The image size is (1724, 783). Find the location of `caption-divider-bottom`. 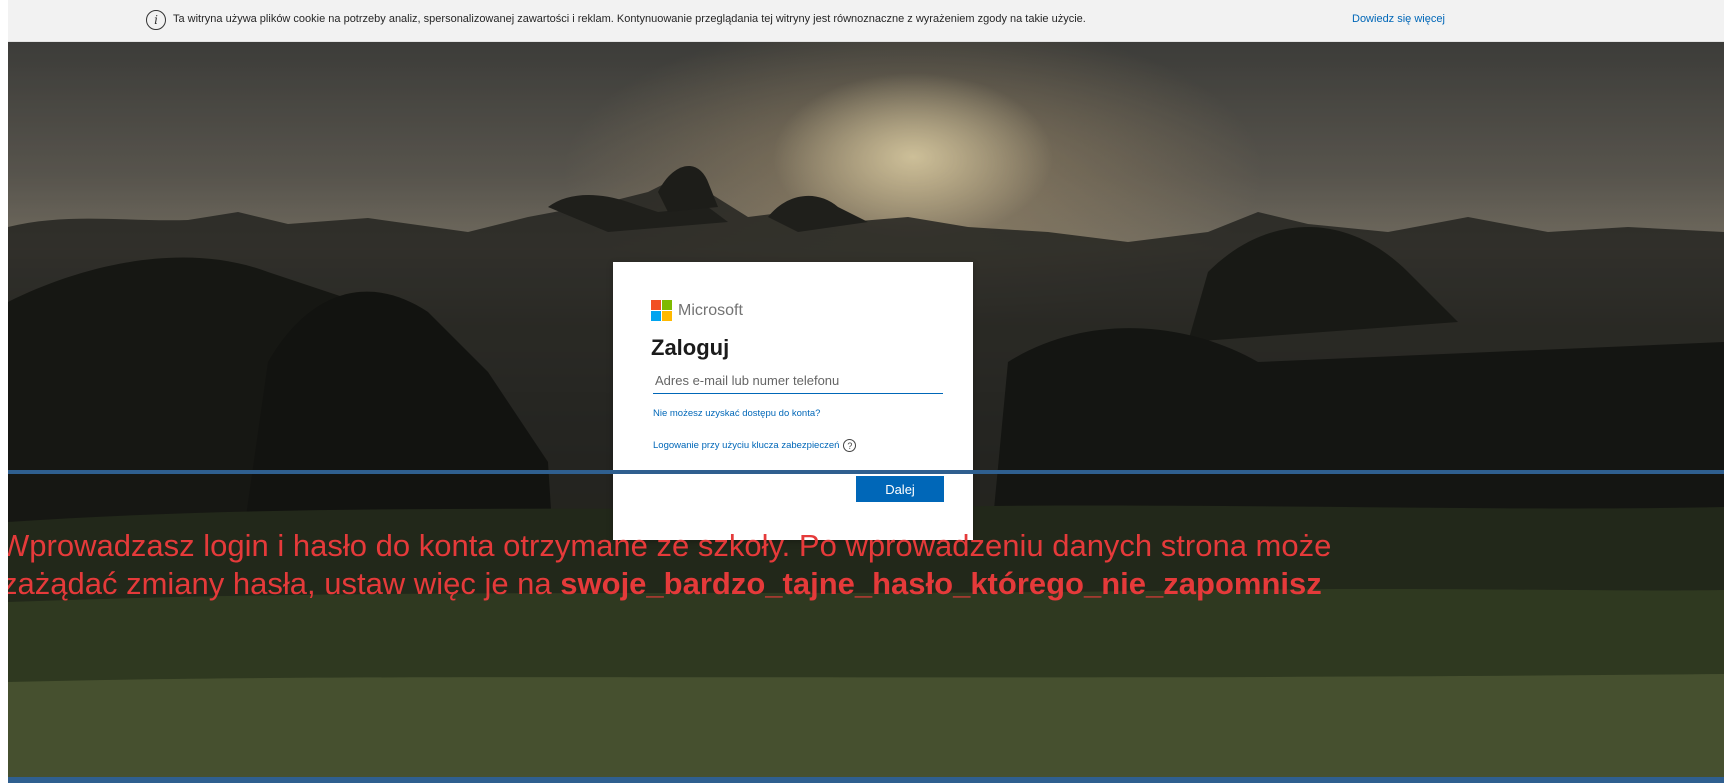

caption-divider-bottom is located at coordinates (866, 780).